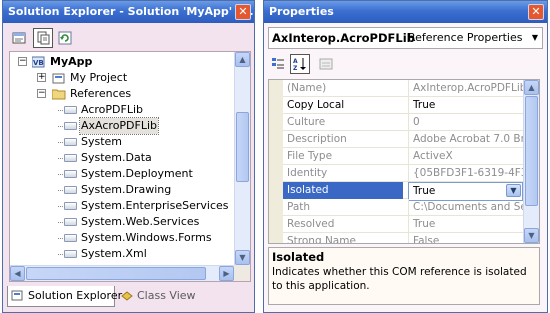  What do you see at coordinates (59, 78) in the screenshot?
I see `my-project-icon` at bounding box center [59, 78].